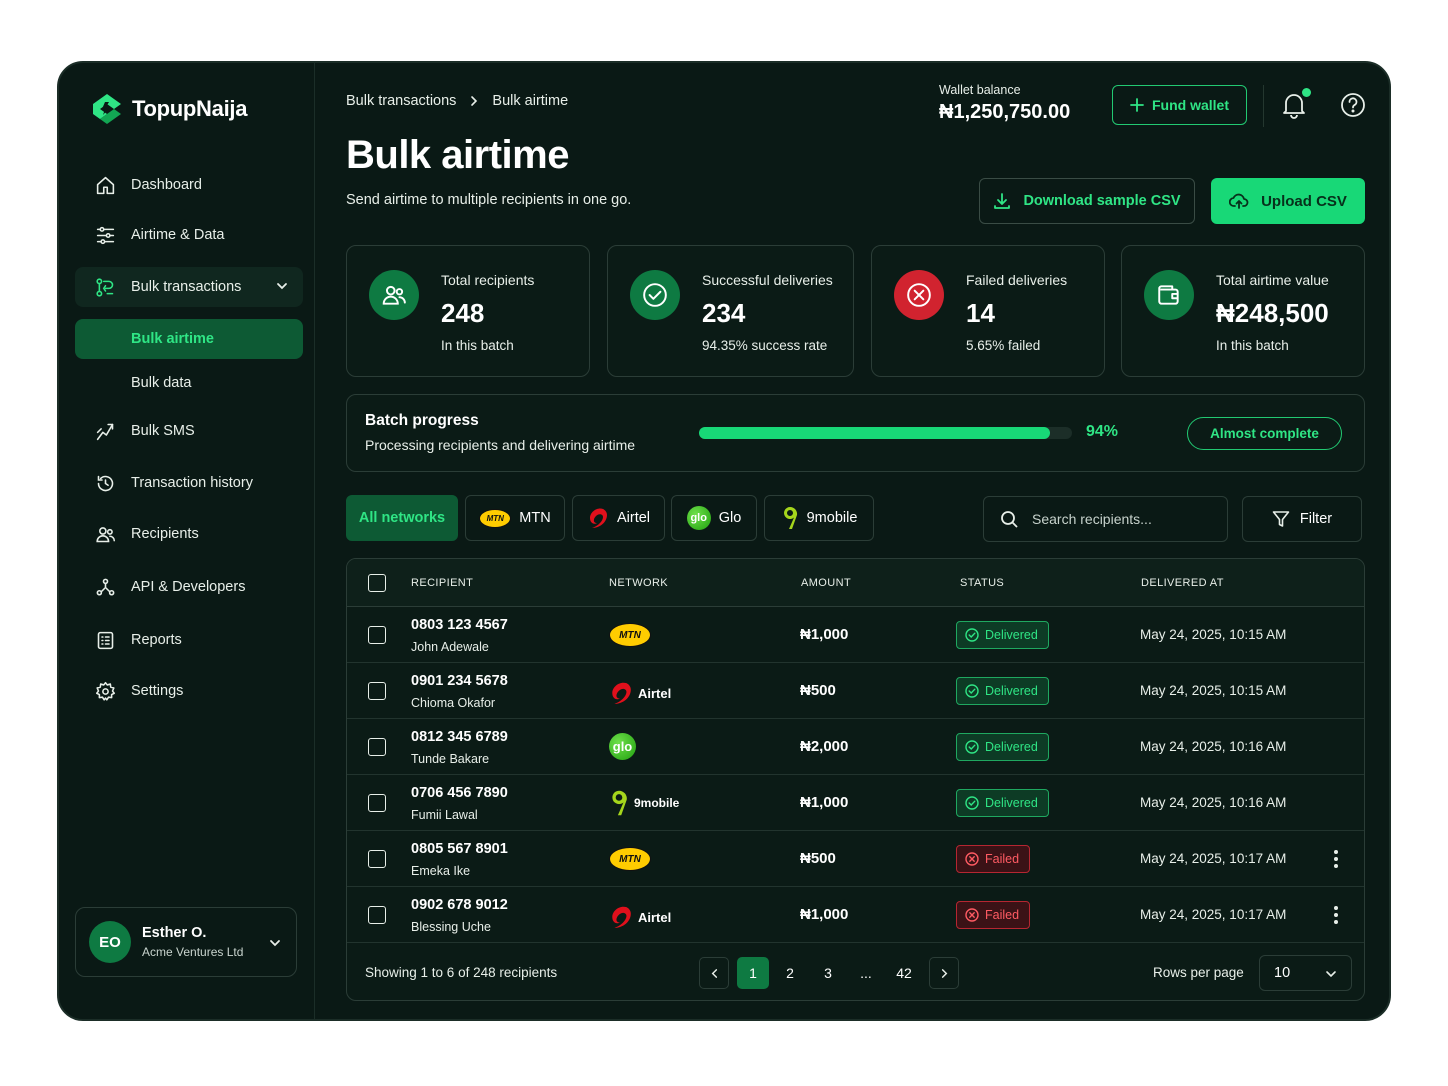 The width and height of the screenshot is (1448, 1086). Describe the element at coordinates (638, 583) in the screenshot. I see `column-header-network: NETWORK` at that location.